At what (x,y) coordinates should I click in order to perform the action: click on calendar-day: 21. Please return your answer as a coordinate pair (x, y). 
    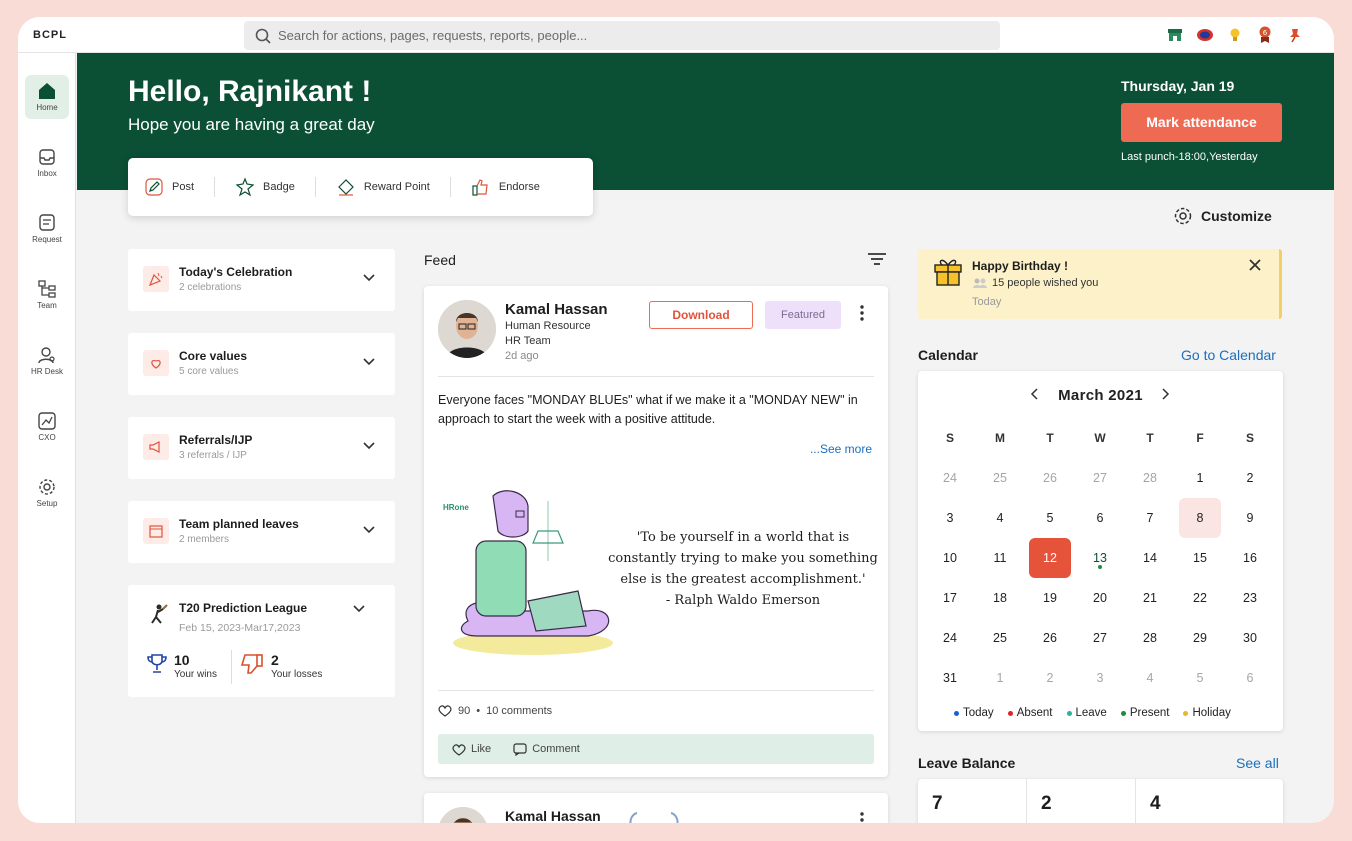
    Looking at the image, I should click on (1150, 598).